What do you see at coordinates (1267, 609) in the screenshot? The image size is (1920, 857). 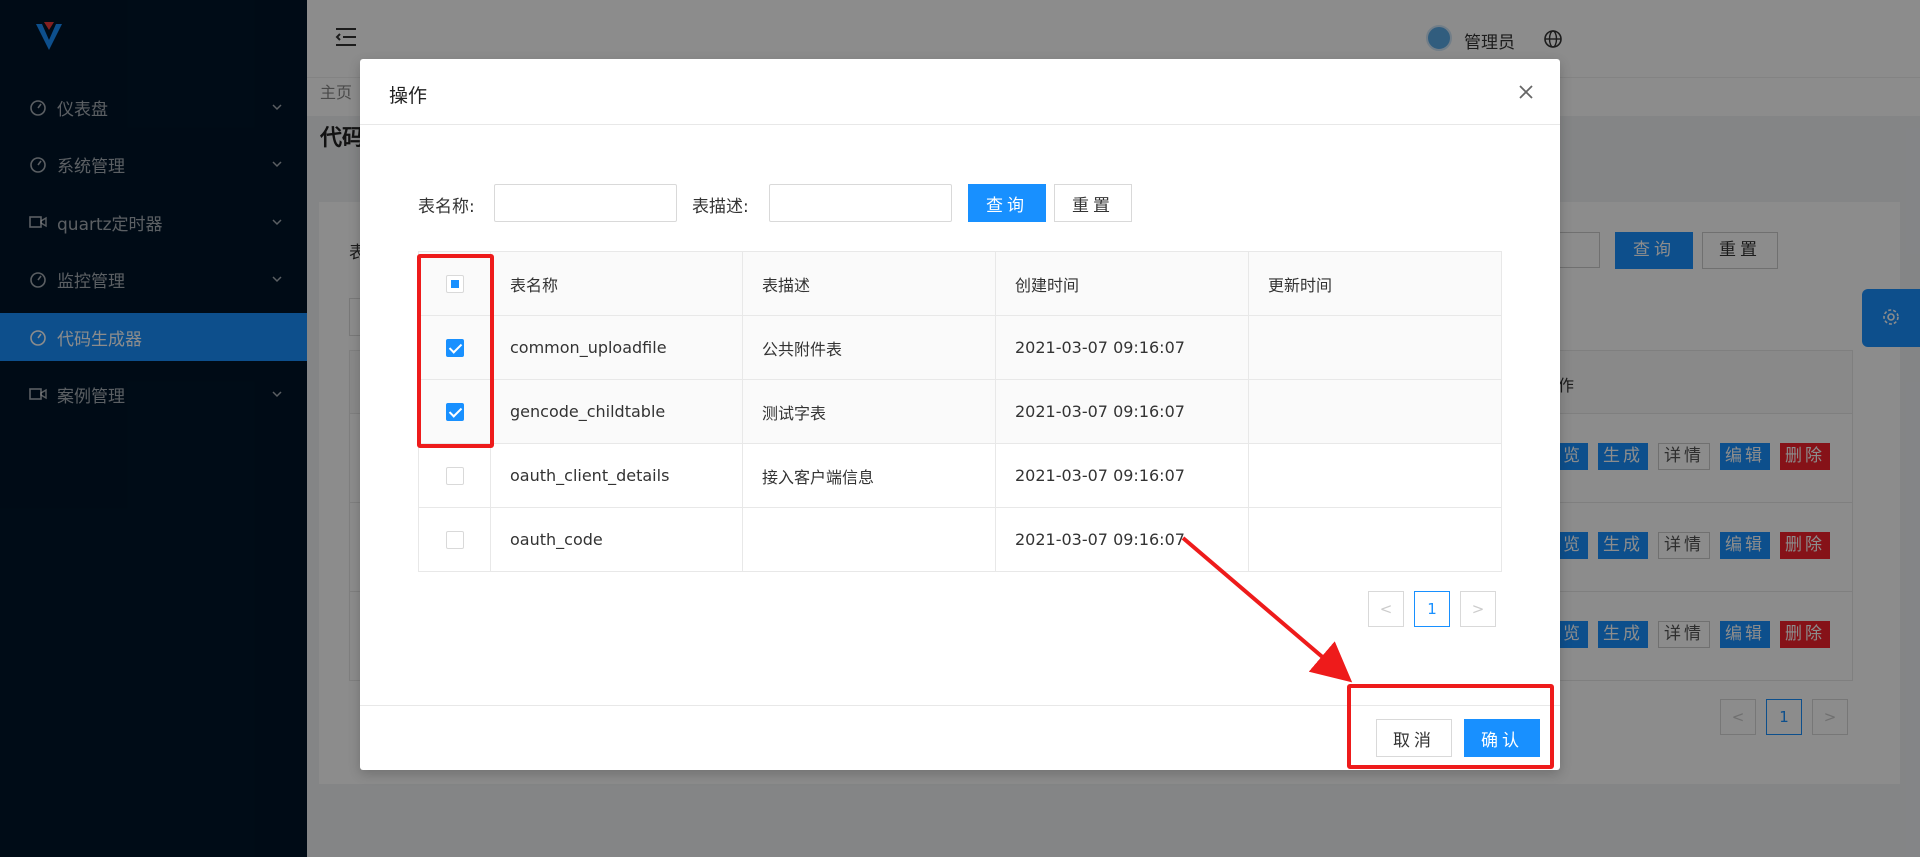 I see `annotation-arrow` at bounding box center [1267, 609].